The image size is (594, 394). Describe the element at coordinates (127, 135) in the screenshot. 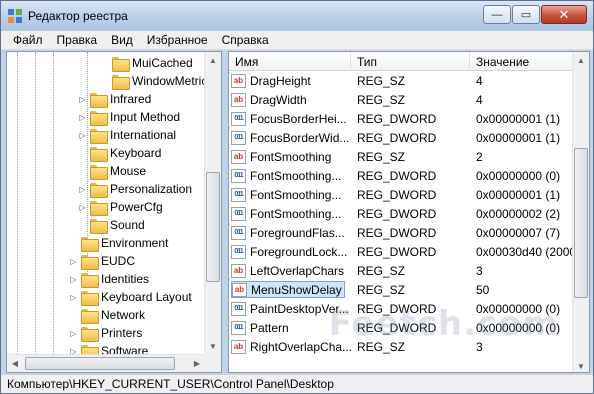

I see `tree-item: ▷ International` at that location.